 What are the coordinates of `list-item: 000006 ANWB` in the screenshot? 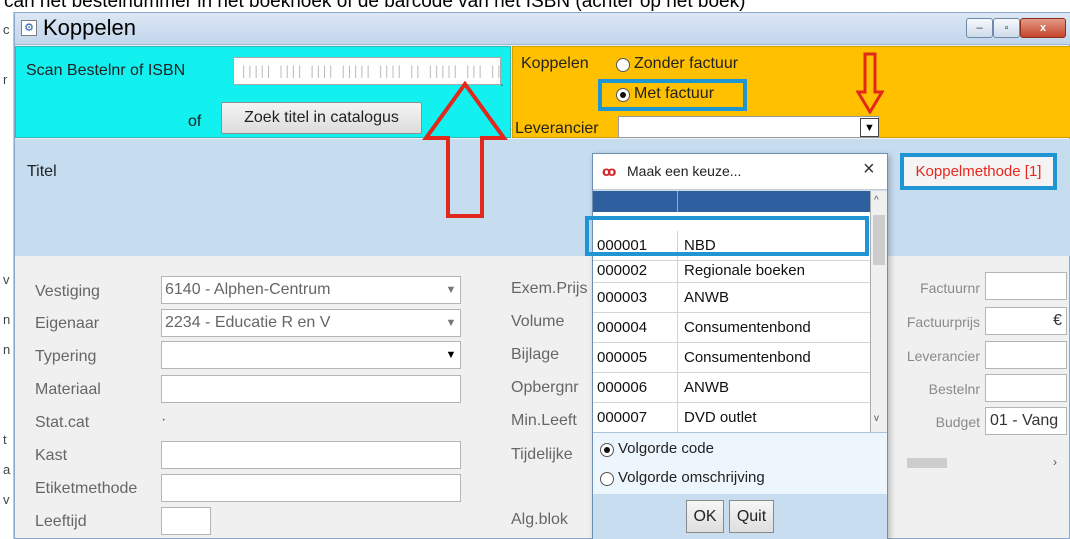 It's located at (731, 388).